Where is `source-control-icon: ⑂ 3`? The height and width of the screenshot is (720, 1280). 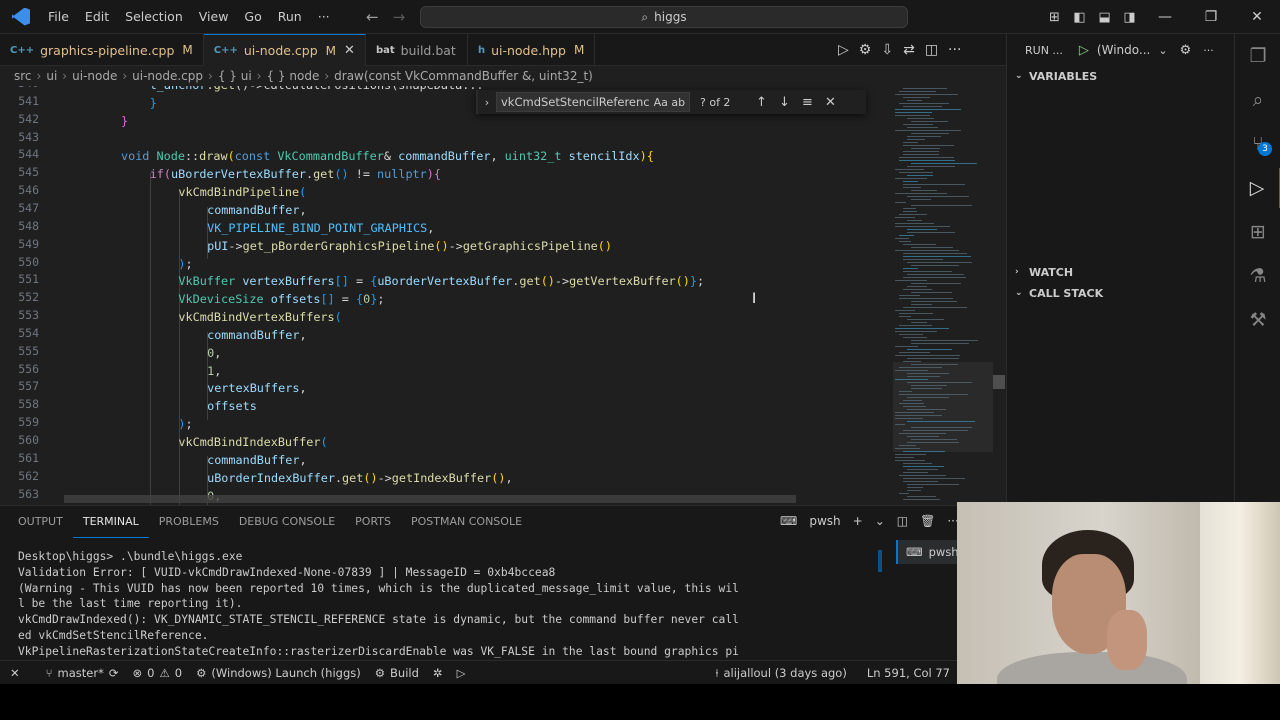
source-control-icon: ⑂ 3 is located at coordinates (1257, 144).